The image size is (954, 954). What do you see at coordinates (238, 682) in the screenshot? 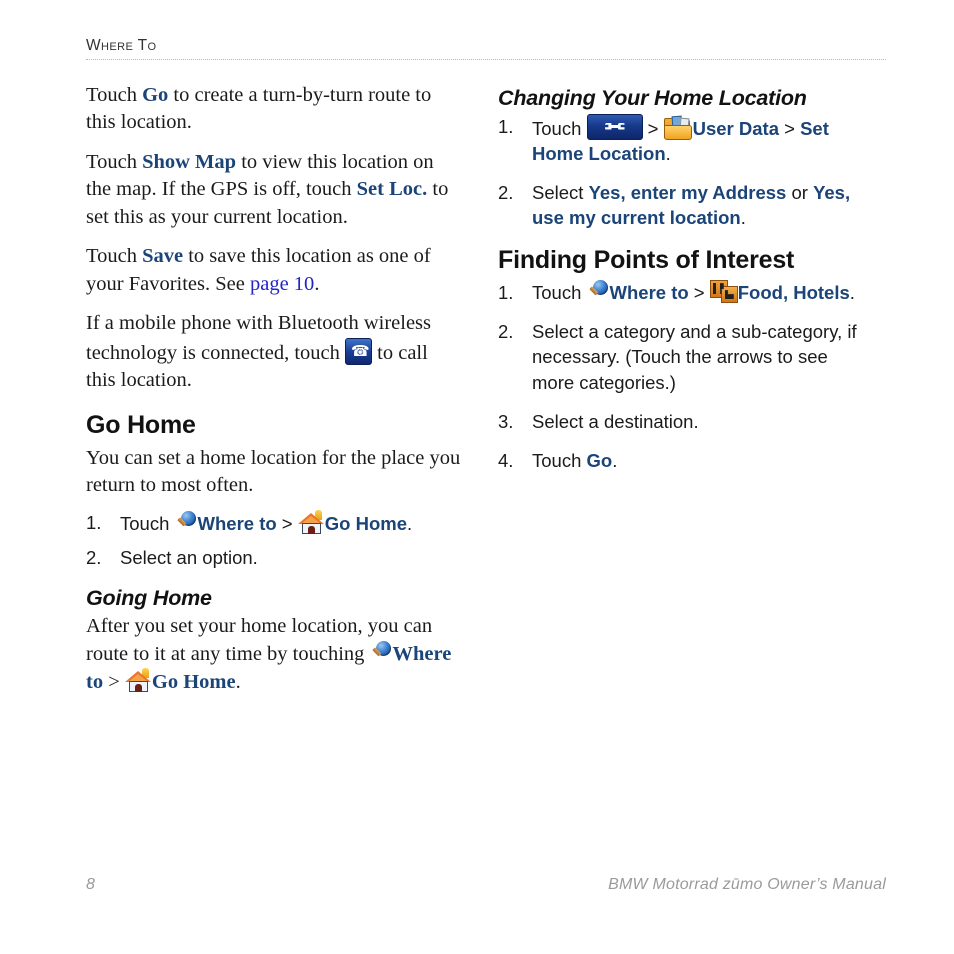
I see `going-home-post: .` at bounding box center [238, 682].